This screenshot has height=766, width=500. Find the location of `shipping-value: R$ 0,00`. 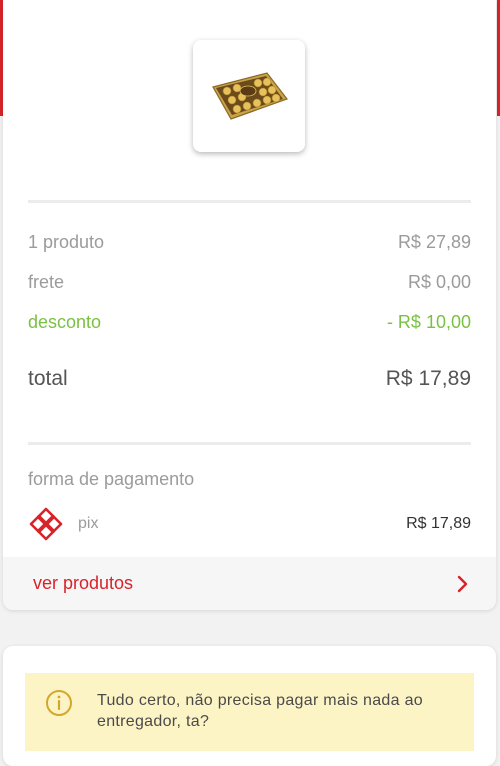

shipping-value: R$ 0,00 is located at coordinates (439, 282).